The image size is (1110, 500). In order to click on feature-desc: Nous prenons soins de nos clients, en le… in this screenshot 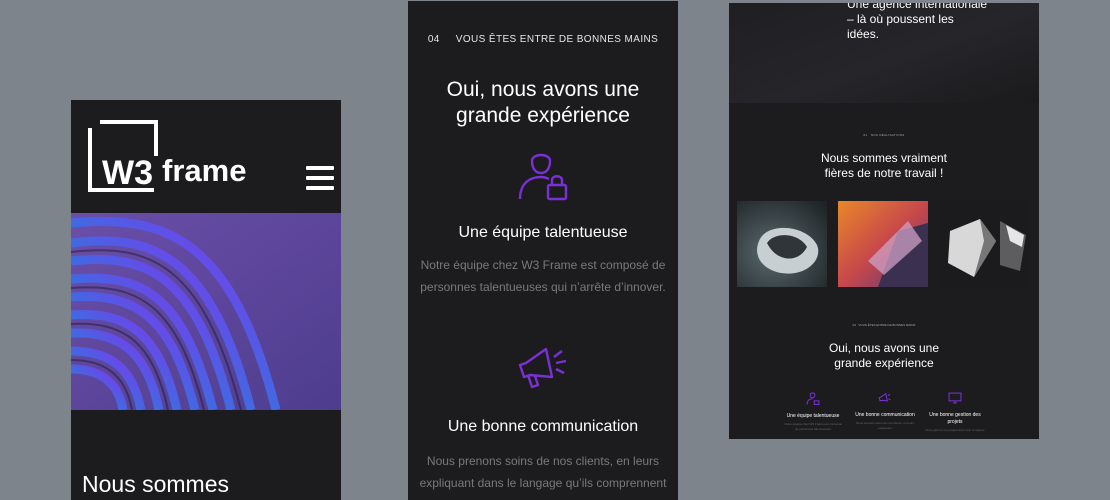, I will do `click(885, 425)`.